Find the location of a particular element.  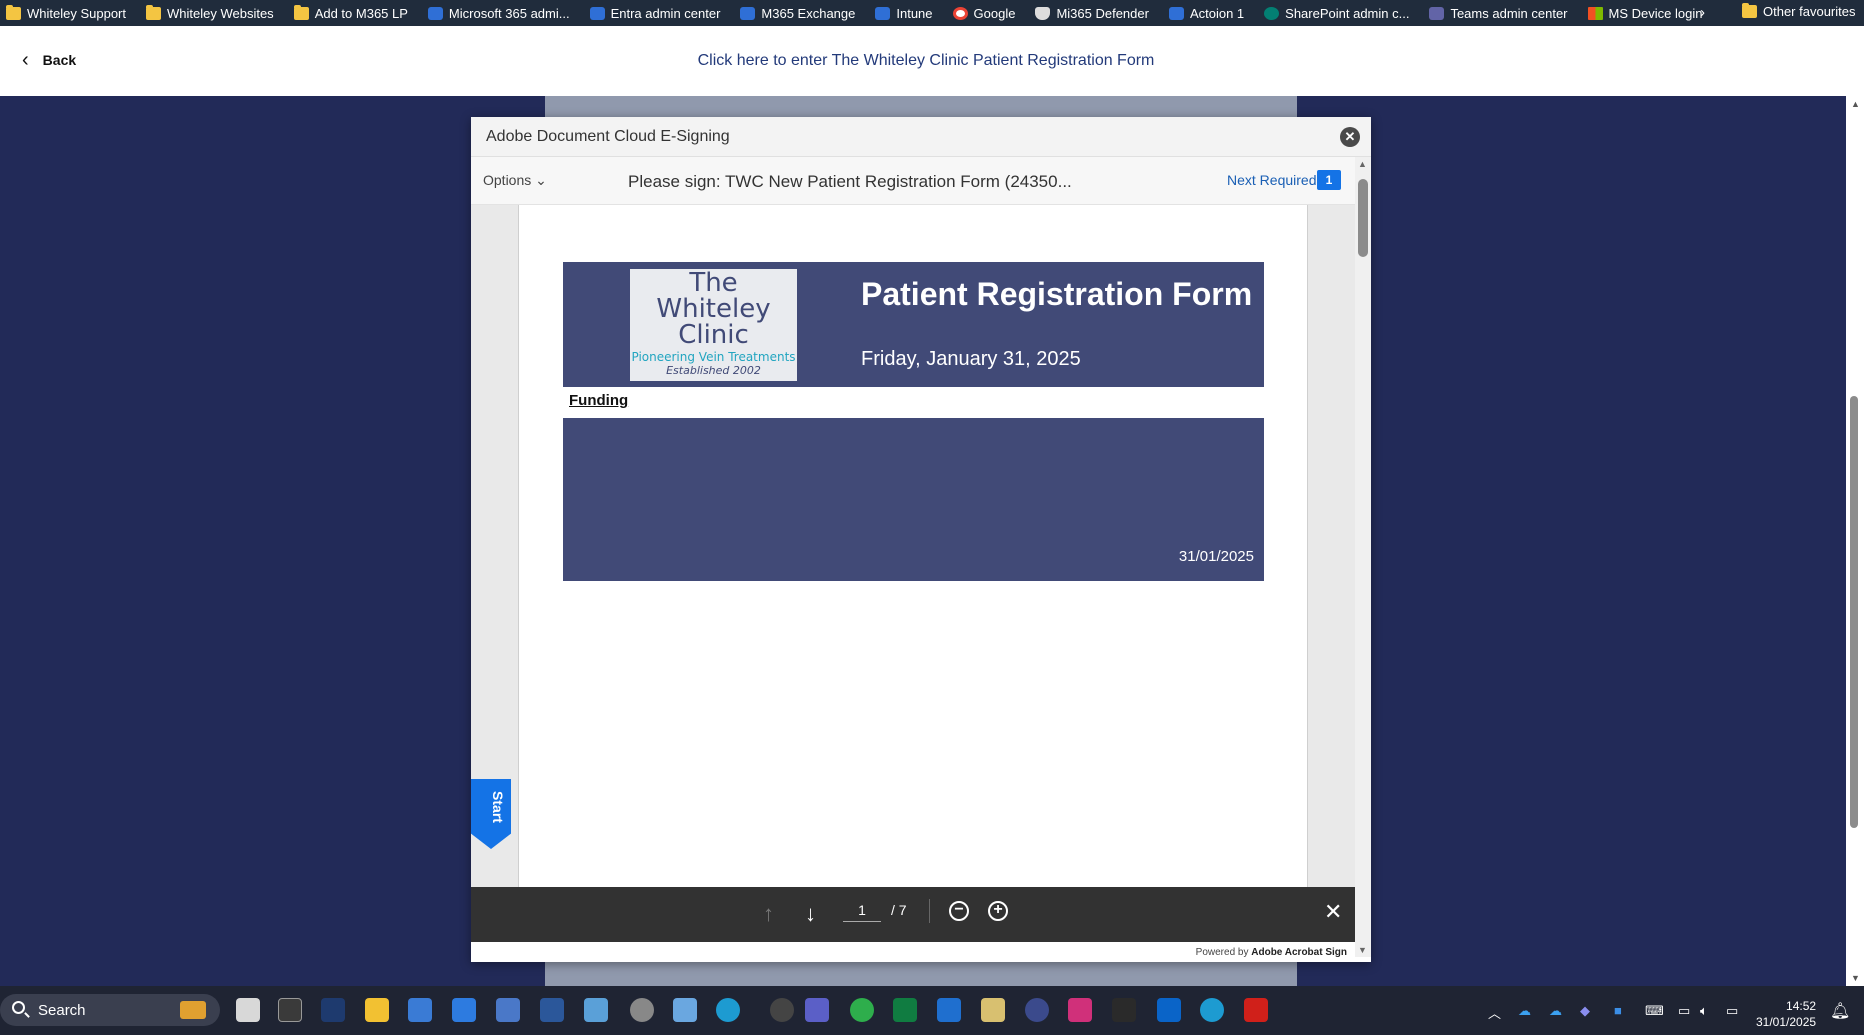

teams-icon: ◆ is located at coordinates (1585, 1011).